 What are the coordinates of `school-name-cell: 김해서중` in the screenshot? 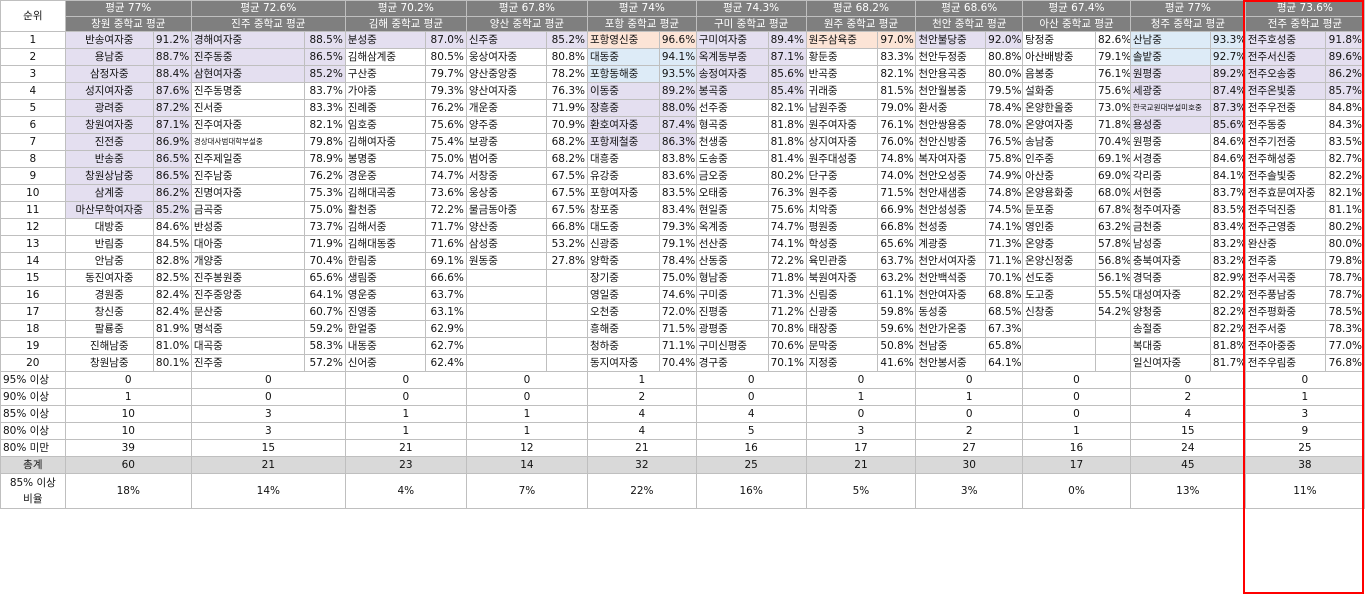 It's located at (385, 227).